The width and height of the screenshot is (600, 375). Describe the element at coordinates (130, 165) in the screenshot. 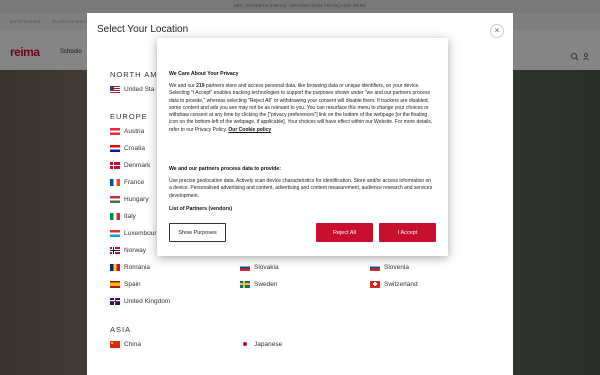

I see `country-denmark: Denmark` at that location.